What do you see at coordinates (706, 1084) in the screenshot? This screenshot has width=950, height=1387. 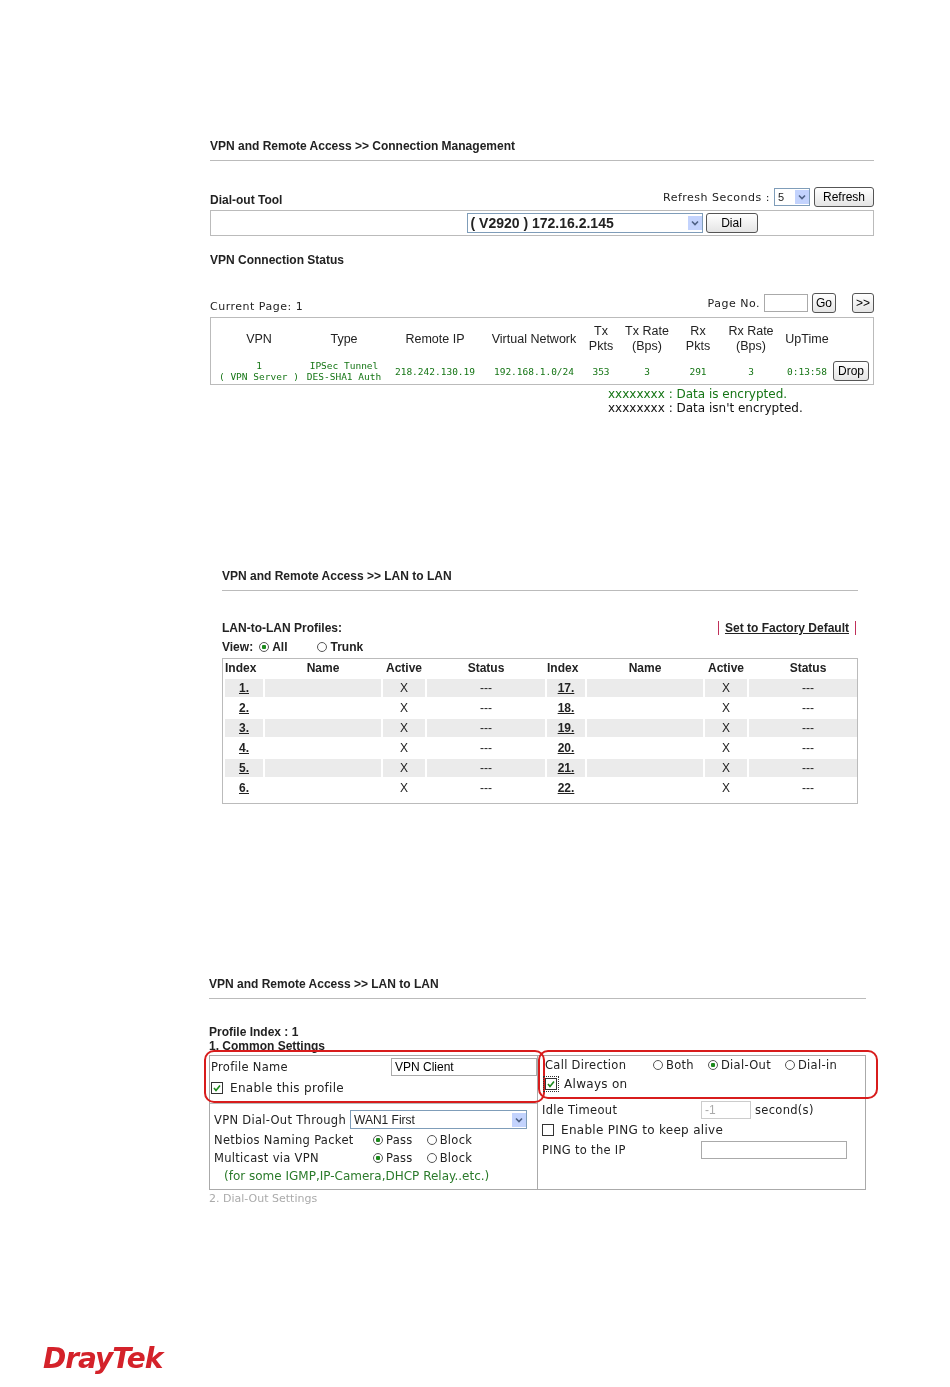 I see `always-on-checkbox: Always on` at bounding box center [706, 1084].